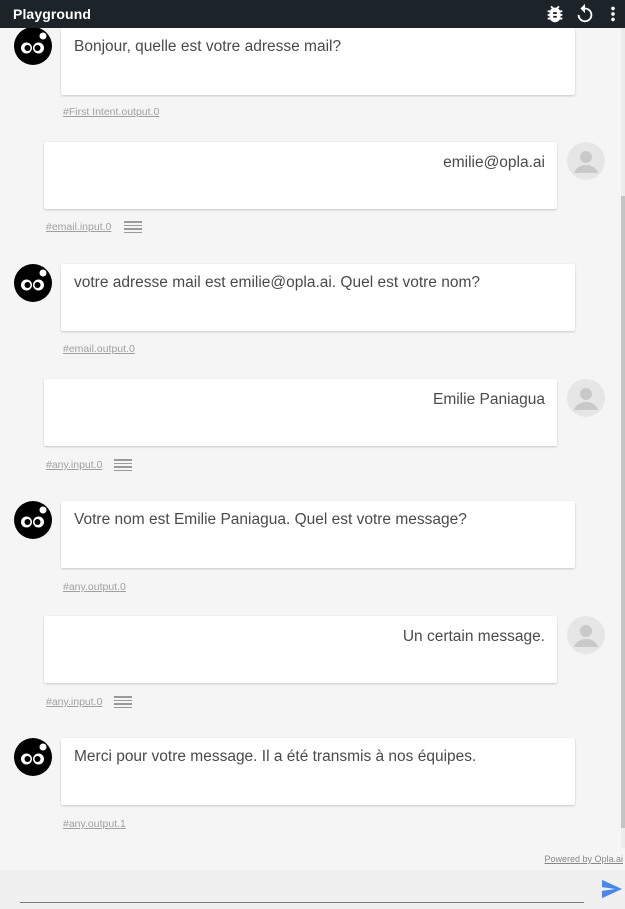 The width and height of the screenshot is (625, 909). I want to click on more-vert-icon, so click(613, 14).